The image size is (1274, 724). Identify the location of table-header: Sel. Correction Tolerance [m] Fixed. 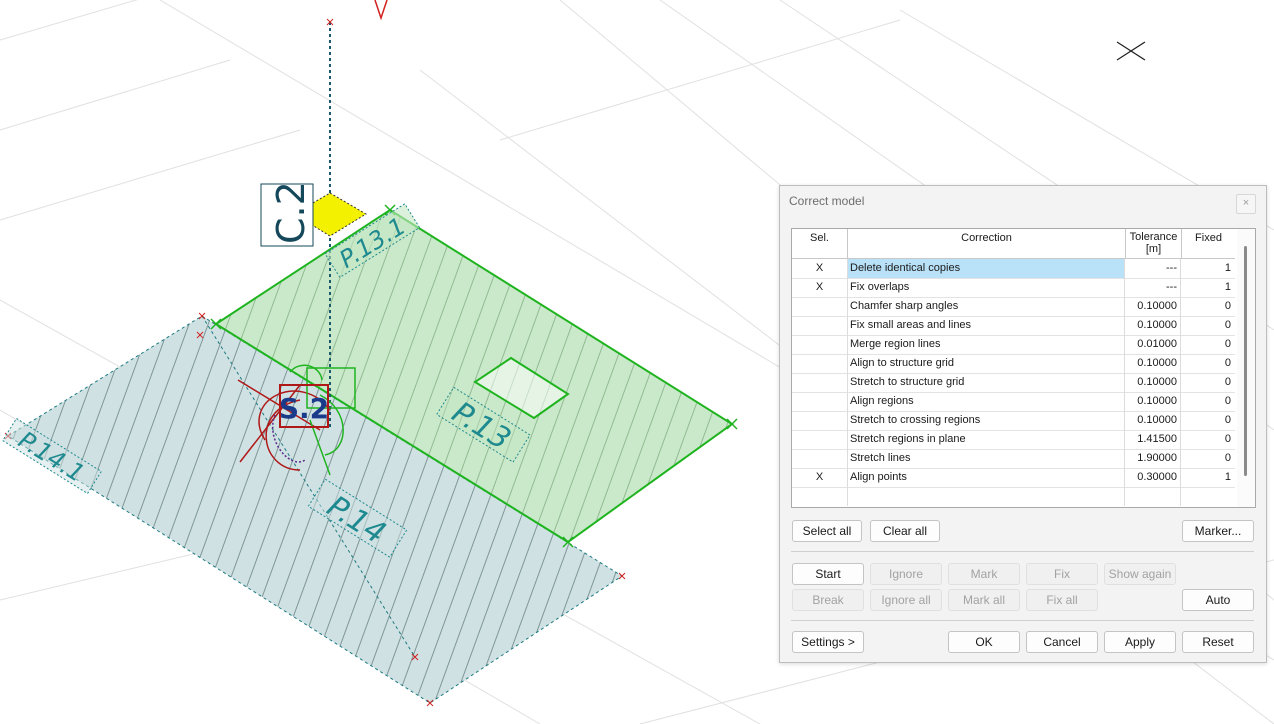
(1013, 244).